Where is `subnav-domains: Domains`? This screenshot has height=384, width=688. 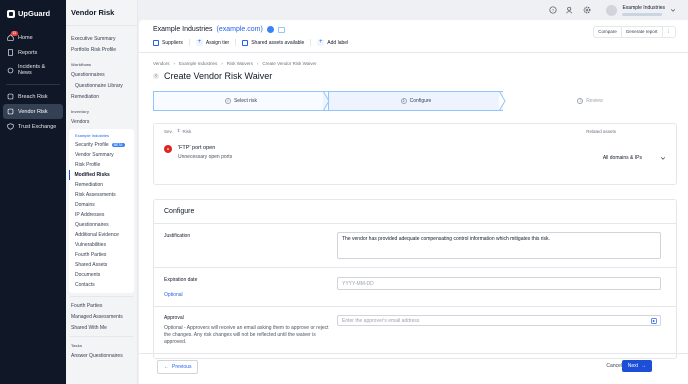 subnav-domains: Domains is located at coordinates (101, 205).